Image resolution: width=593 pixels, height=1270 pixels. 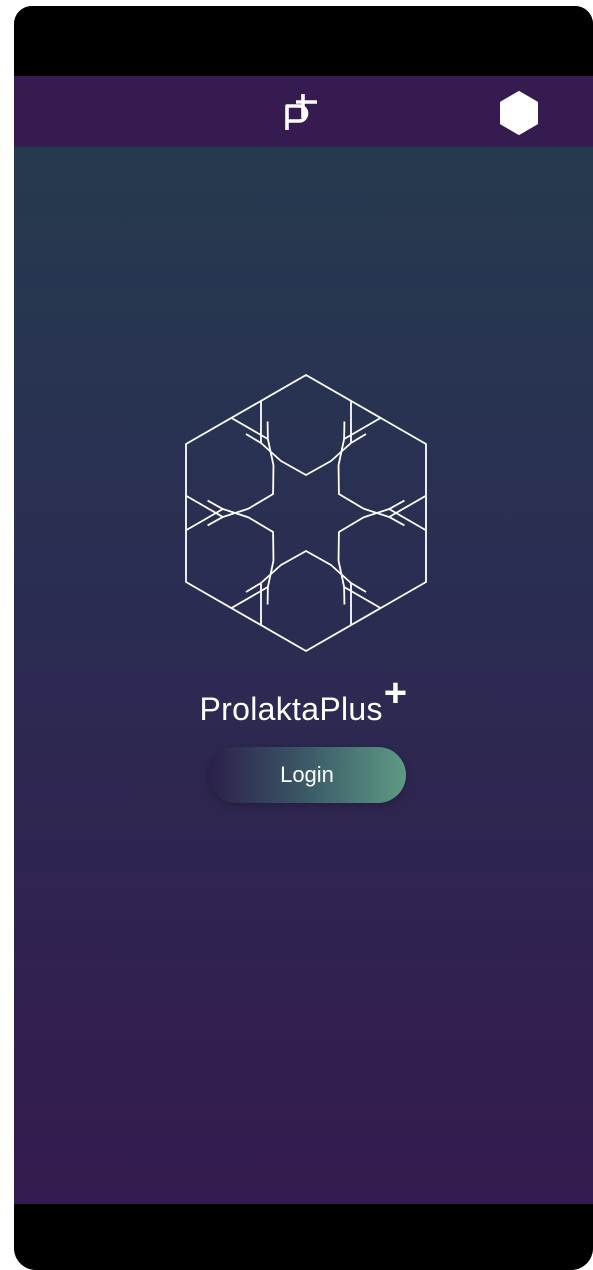 I want to click on brand-wordmark: ProlaktaPlus+, so click(x=303, y=699).